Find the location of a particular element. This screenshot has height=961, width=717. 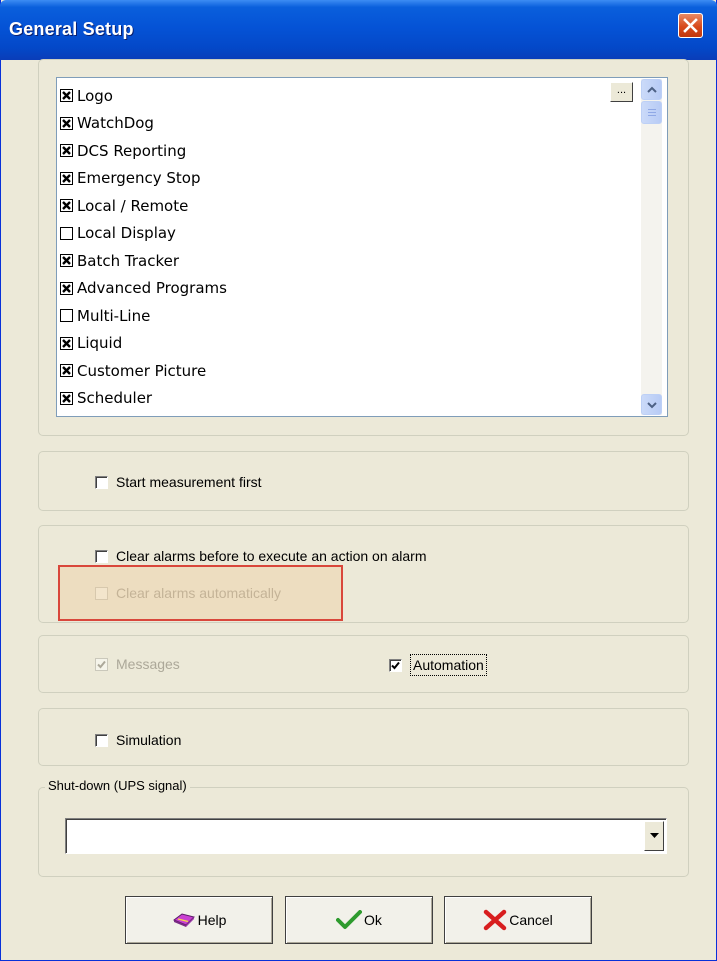

list-item: DCS Reporting is located at coordinates (340, 151).